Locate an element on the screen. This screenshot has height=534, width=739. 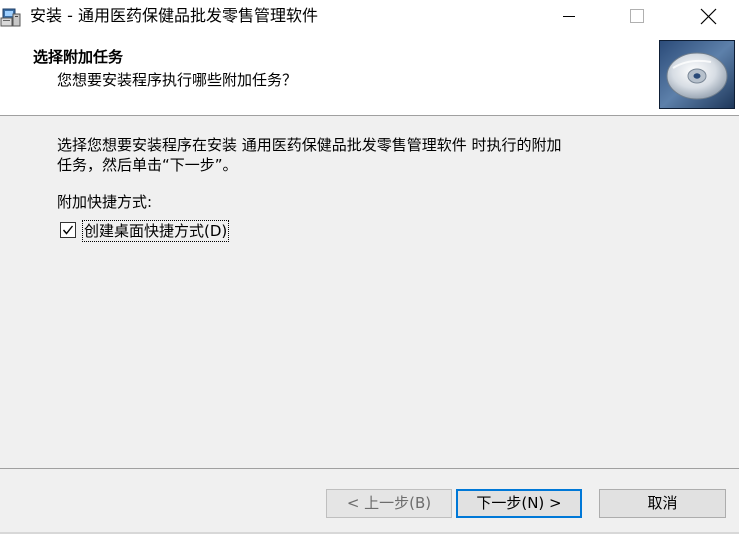
footer-divider is located at coordinates (369, 468).